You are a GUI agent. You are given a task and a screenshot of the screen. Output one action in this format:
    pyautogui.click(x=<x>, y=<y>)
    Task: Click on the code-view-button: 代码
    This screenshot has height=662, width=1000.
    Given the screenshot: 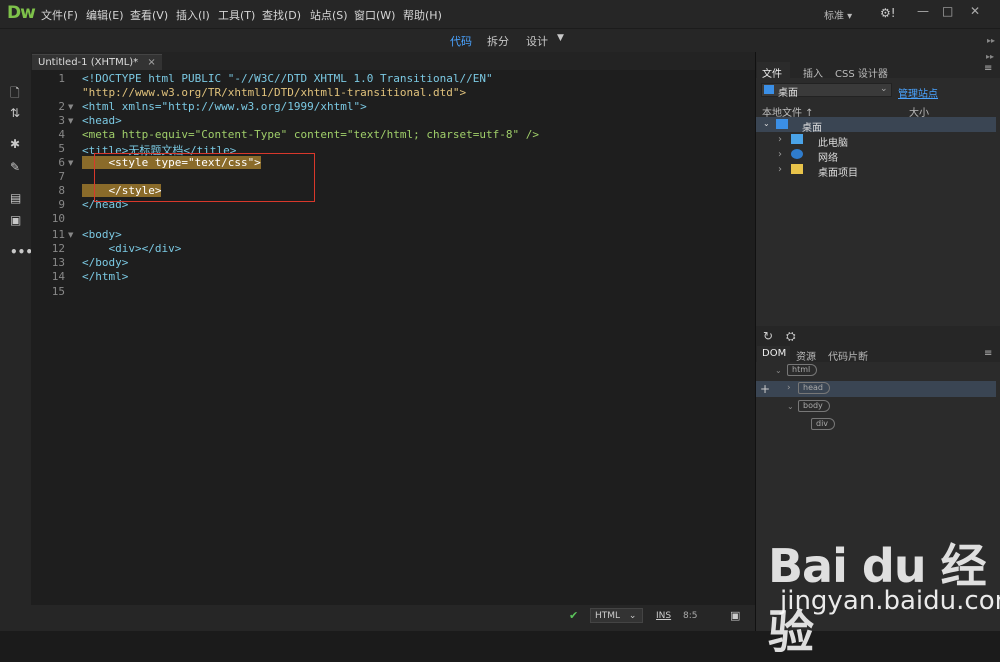 What is the action you would take?
    pyautogui.click(x=461, y=41)
    